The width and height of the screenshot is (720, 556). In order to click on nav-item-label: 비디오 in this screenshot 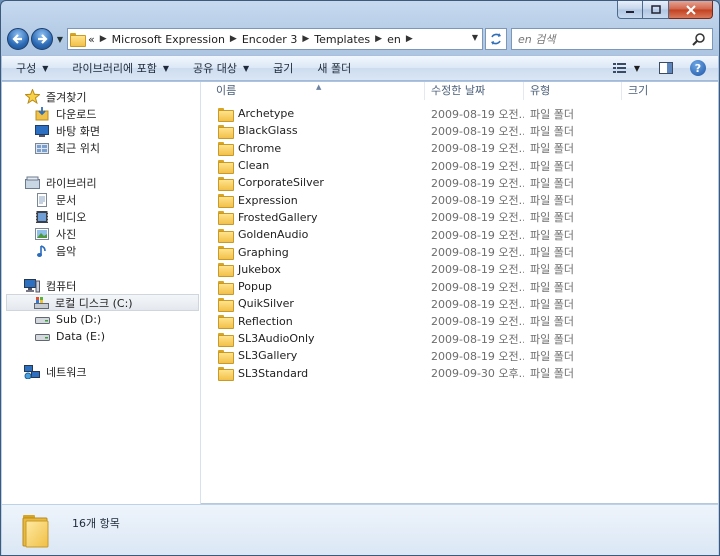, I will do `click(71, 217)`.